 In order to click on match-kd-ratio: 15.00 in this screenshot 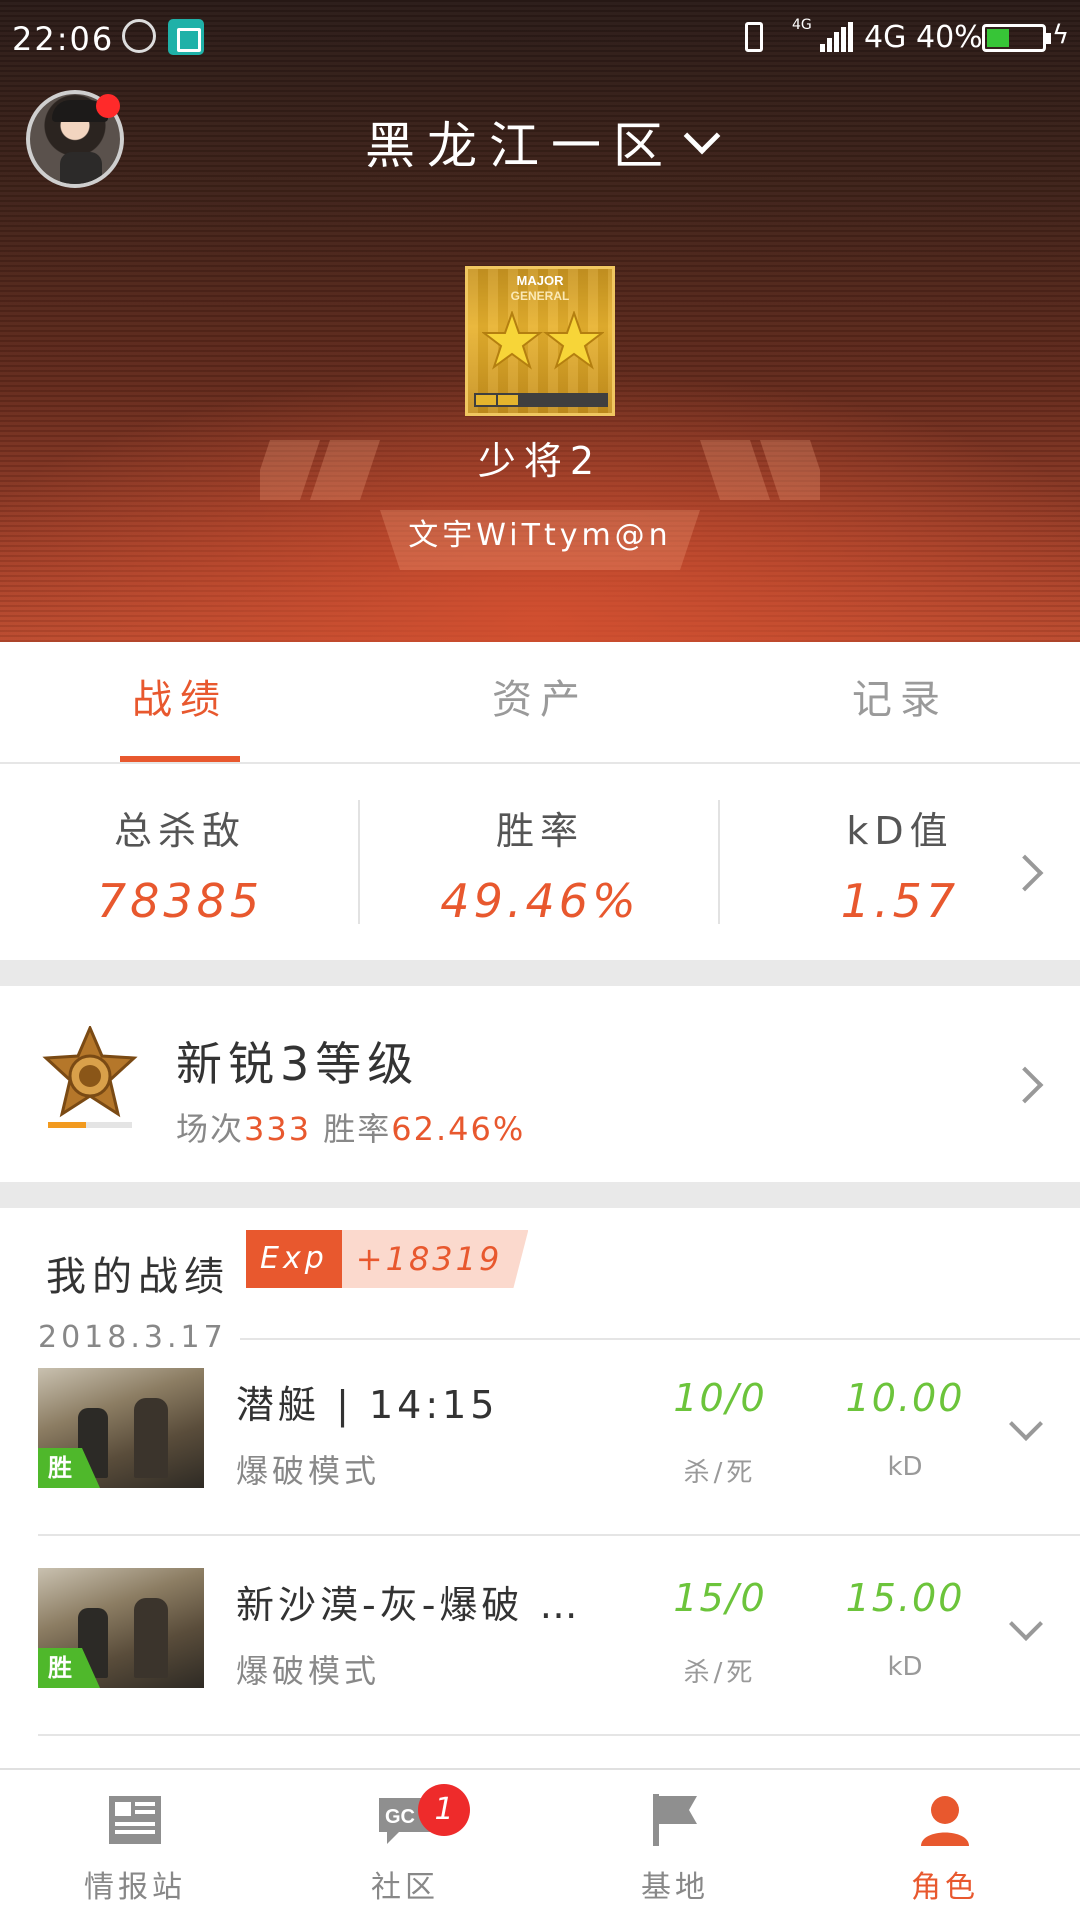, I will do `click(905, 1598)`.